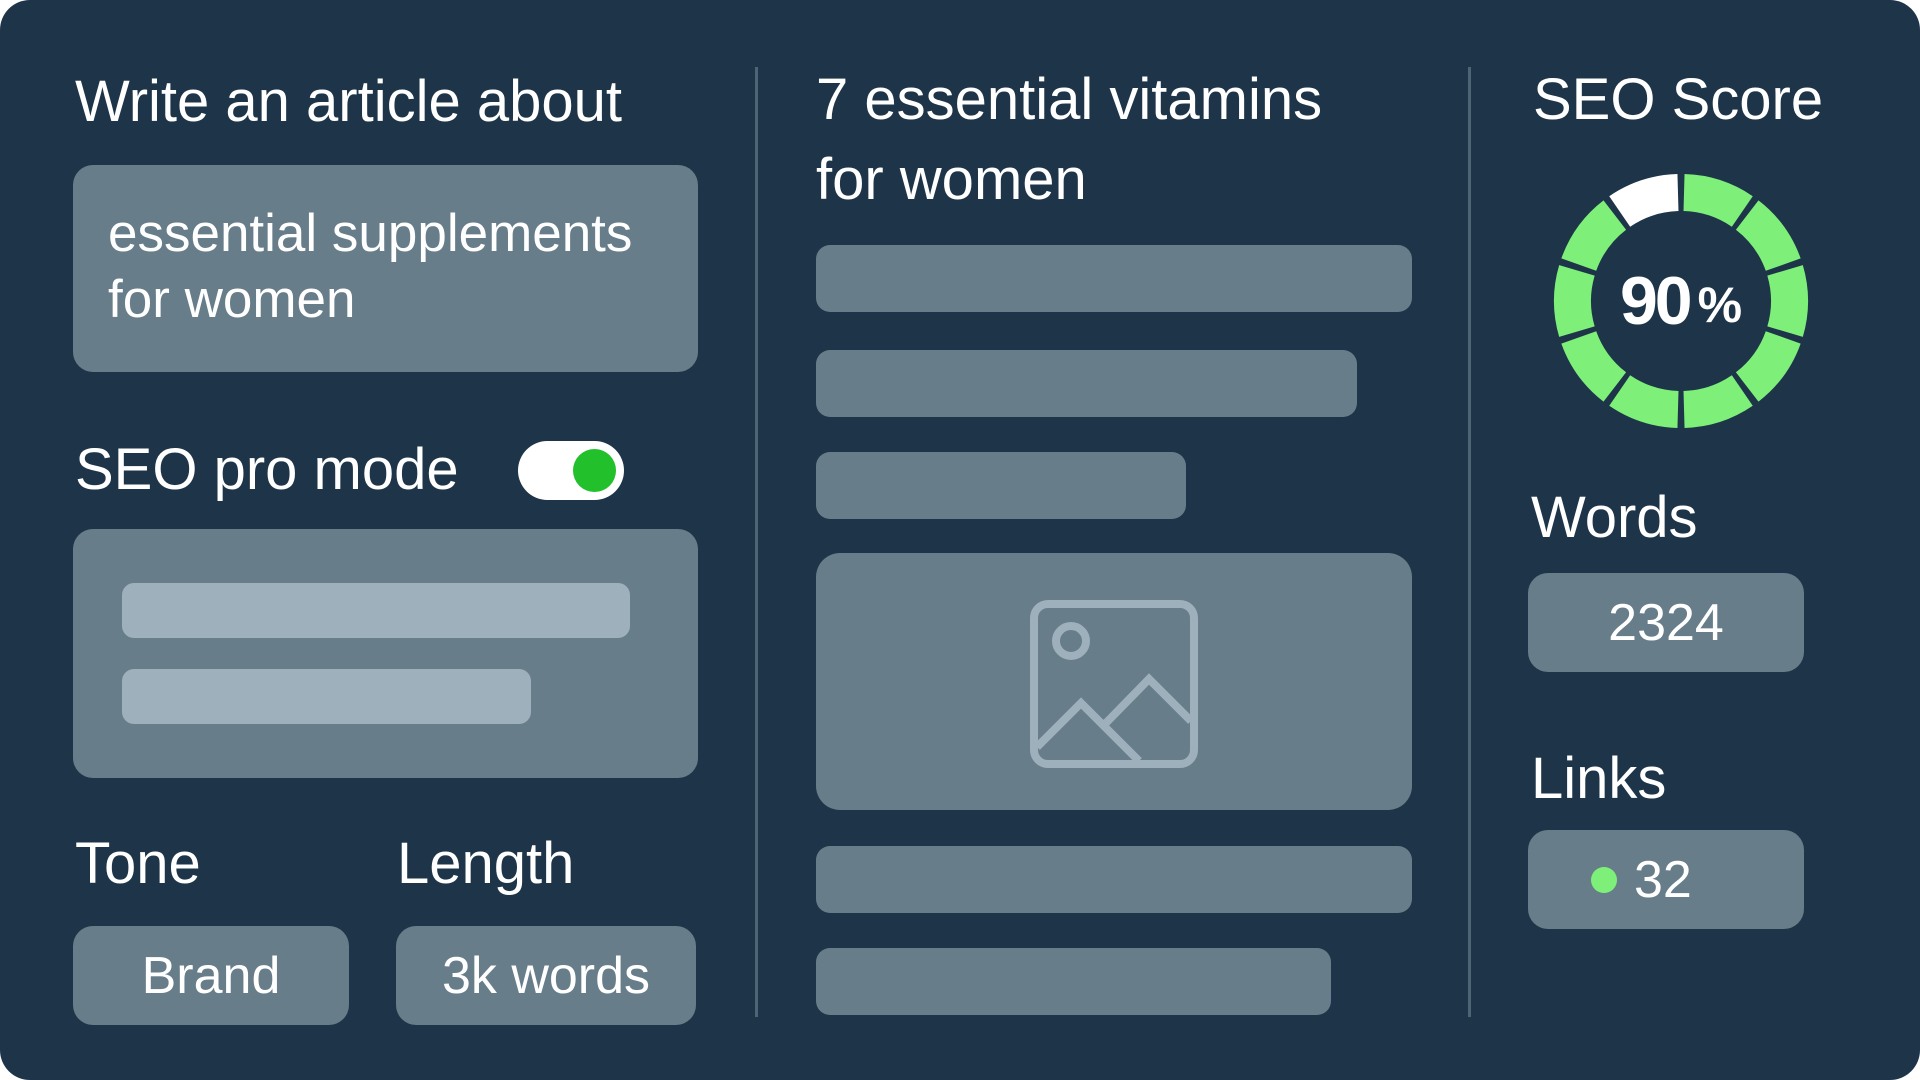 The height and width of the screenshot is (1080, 1920). Describe the element at coordinates (1720, 305) in the screenshot. I see `seo-score-unit: %` at that location.